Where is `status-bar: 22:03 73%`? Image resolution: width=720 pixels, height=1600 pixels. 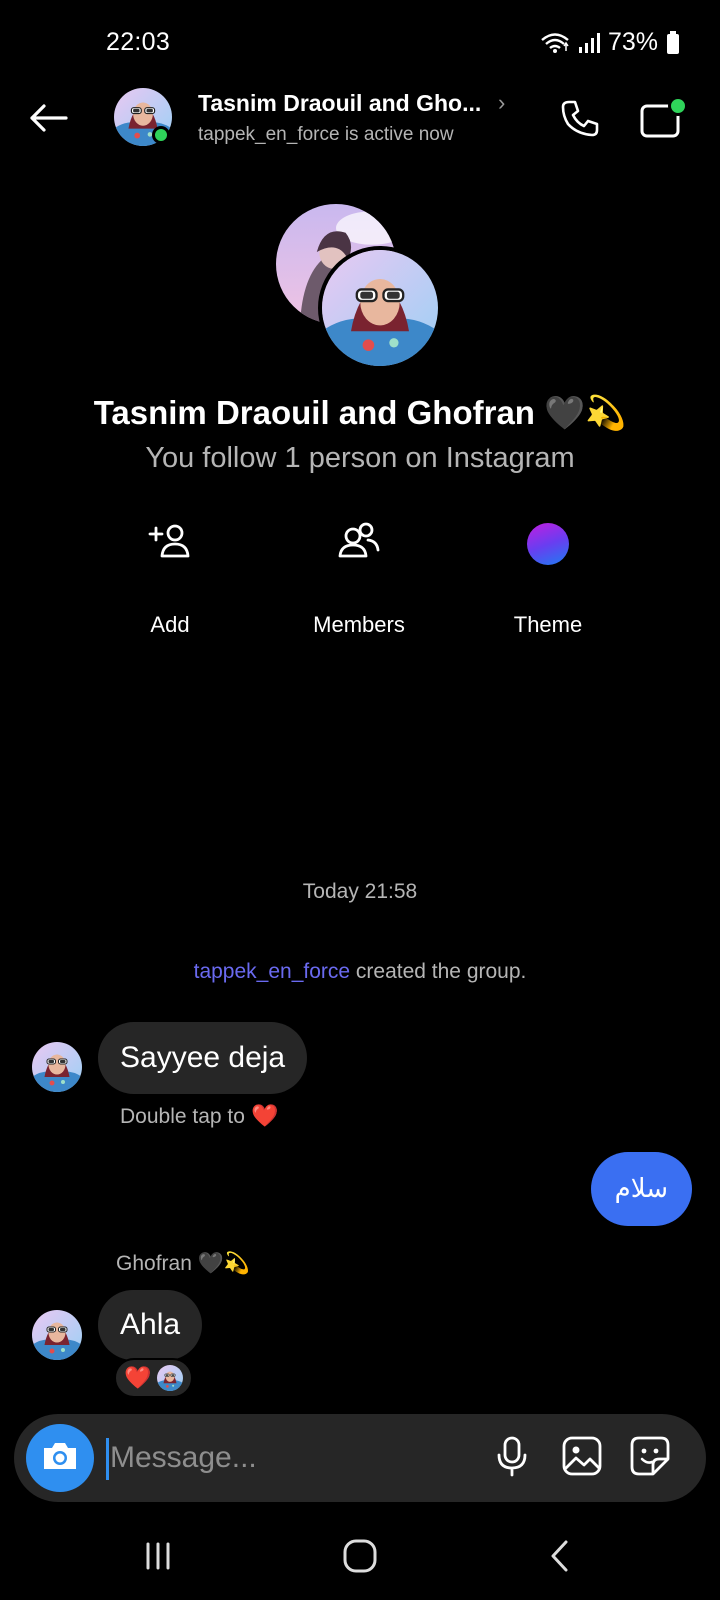 status-bar: 22:03 73% is located at coordinates (360, 43).